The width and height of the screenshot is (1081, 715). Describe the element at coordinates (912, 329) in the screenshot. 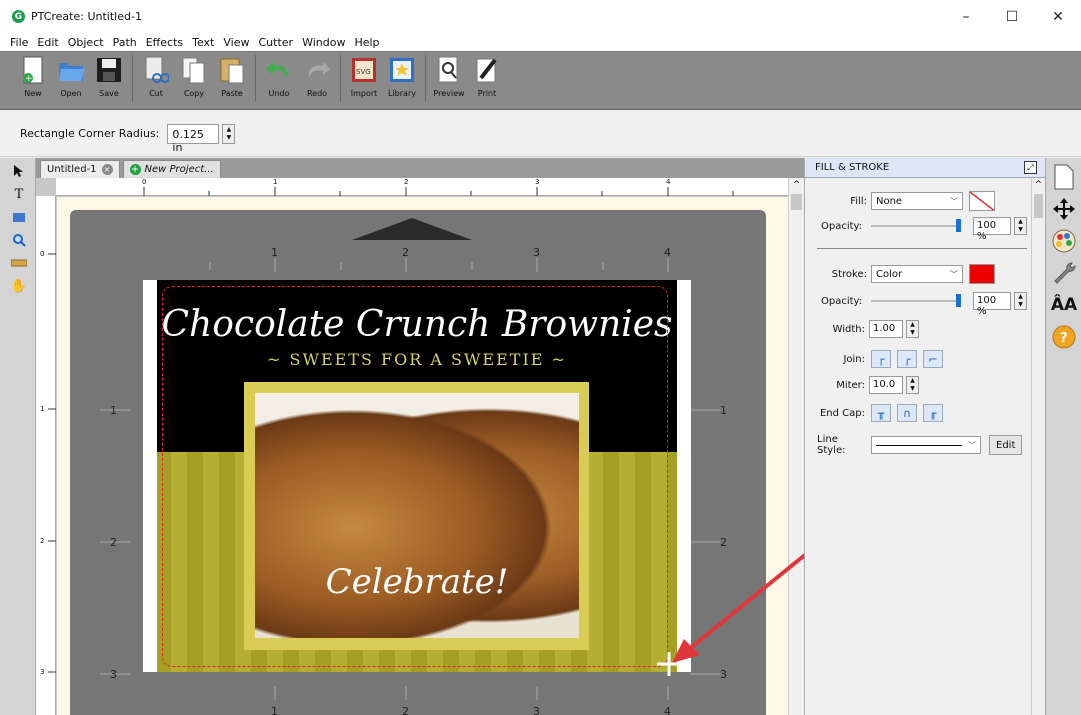

I see `stroke-width-stepper: ▲ ▼` at that location.